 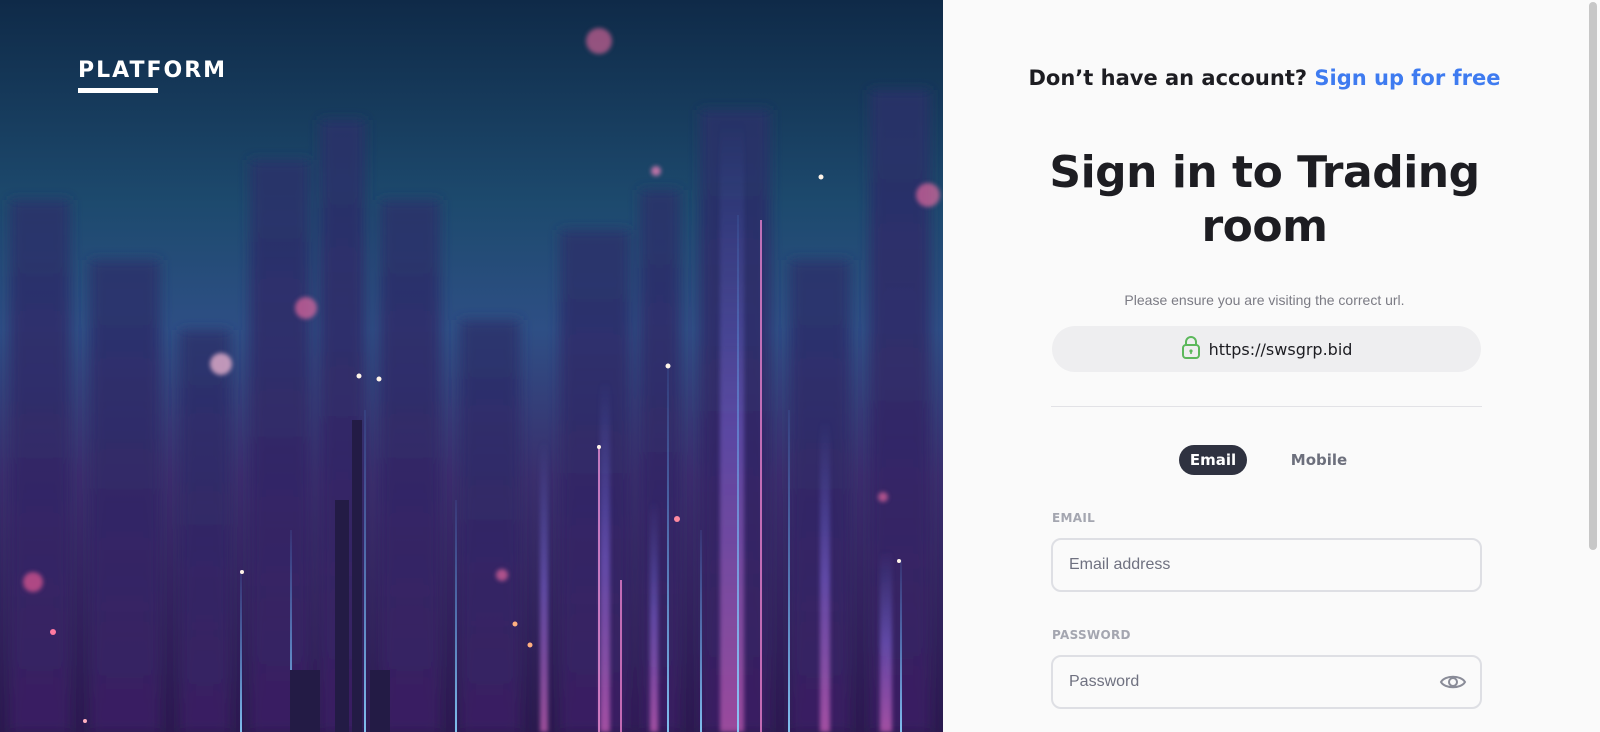 I want to click on logo-underline, so click(x=118, y=90).